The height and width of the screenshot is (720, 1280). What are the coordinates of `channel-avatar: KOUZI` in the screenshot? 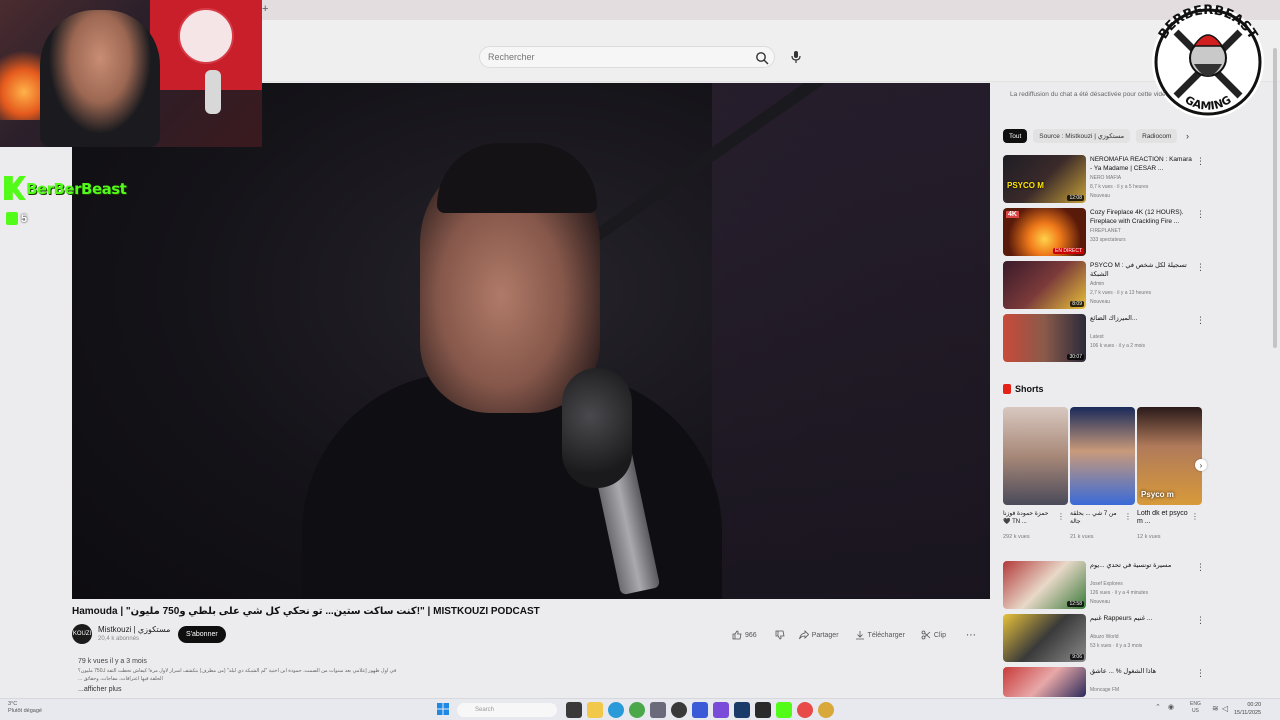 It's located at (82, 634).